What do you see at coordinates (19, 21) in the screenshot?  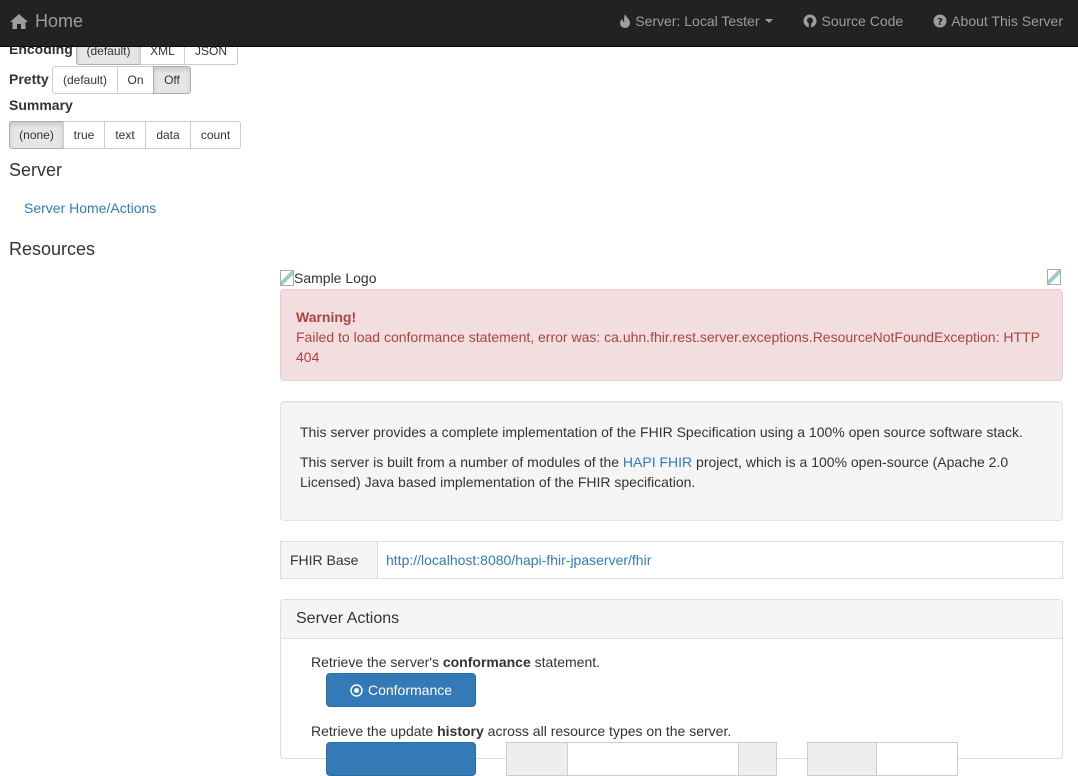 I see `home-icon` at bounding box center [19, 21].